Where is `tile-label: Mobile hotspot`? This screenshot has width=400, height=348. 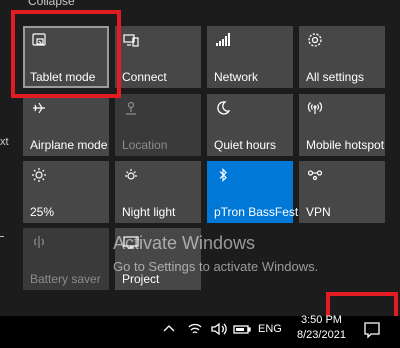 tile-label: Mobile hotspot is located at coordinates (345, 145).